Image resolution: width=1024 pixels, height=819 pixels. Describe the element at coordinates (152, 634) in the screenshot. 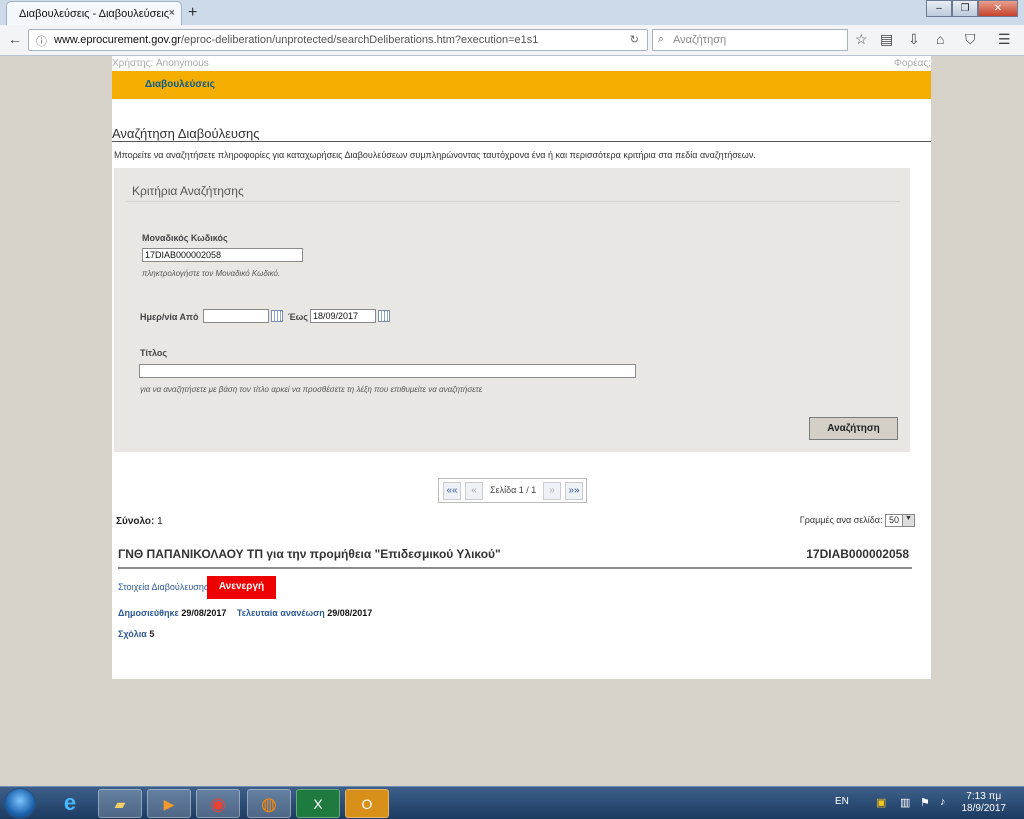

I see `comments-value: 5` at that location.